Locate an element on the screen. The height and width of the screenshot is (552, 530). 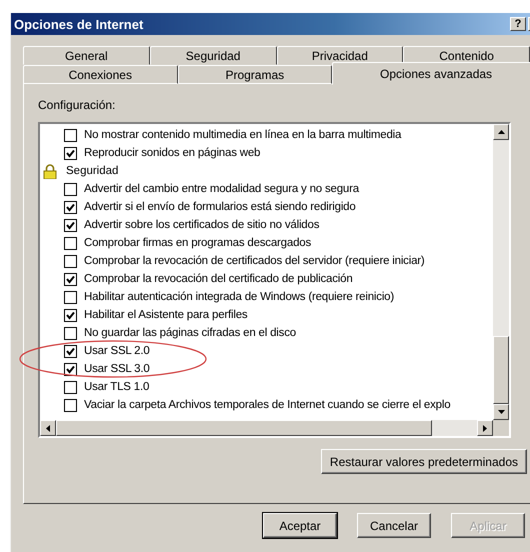
tab: Conexiones is located at coordinates (100, 74).